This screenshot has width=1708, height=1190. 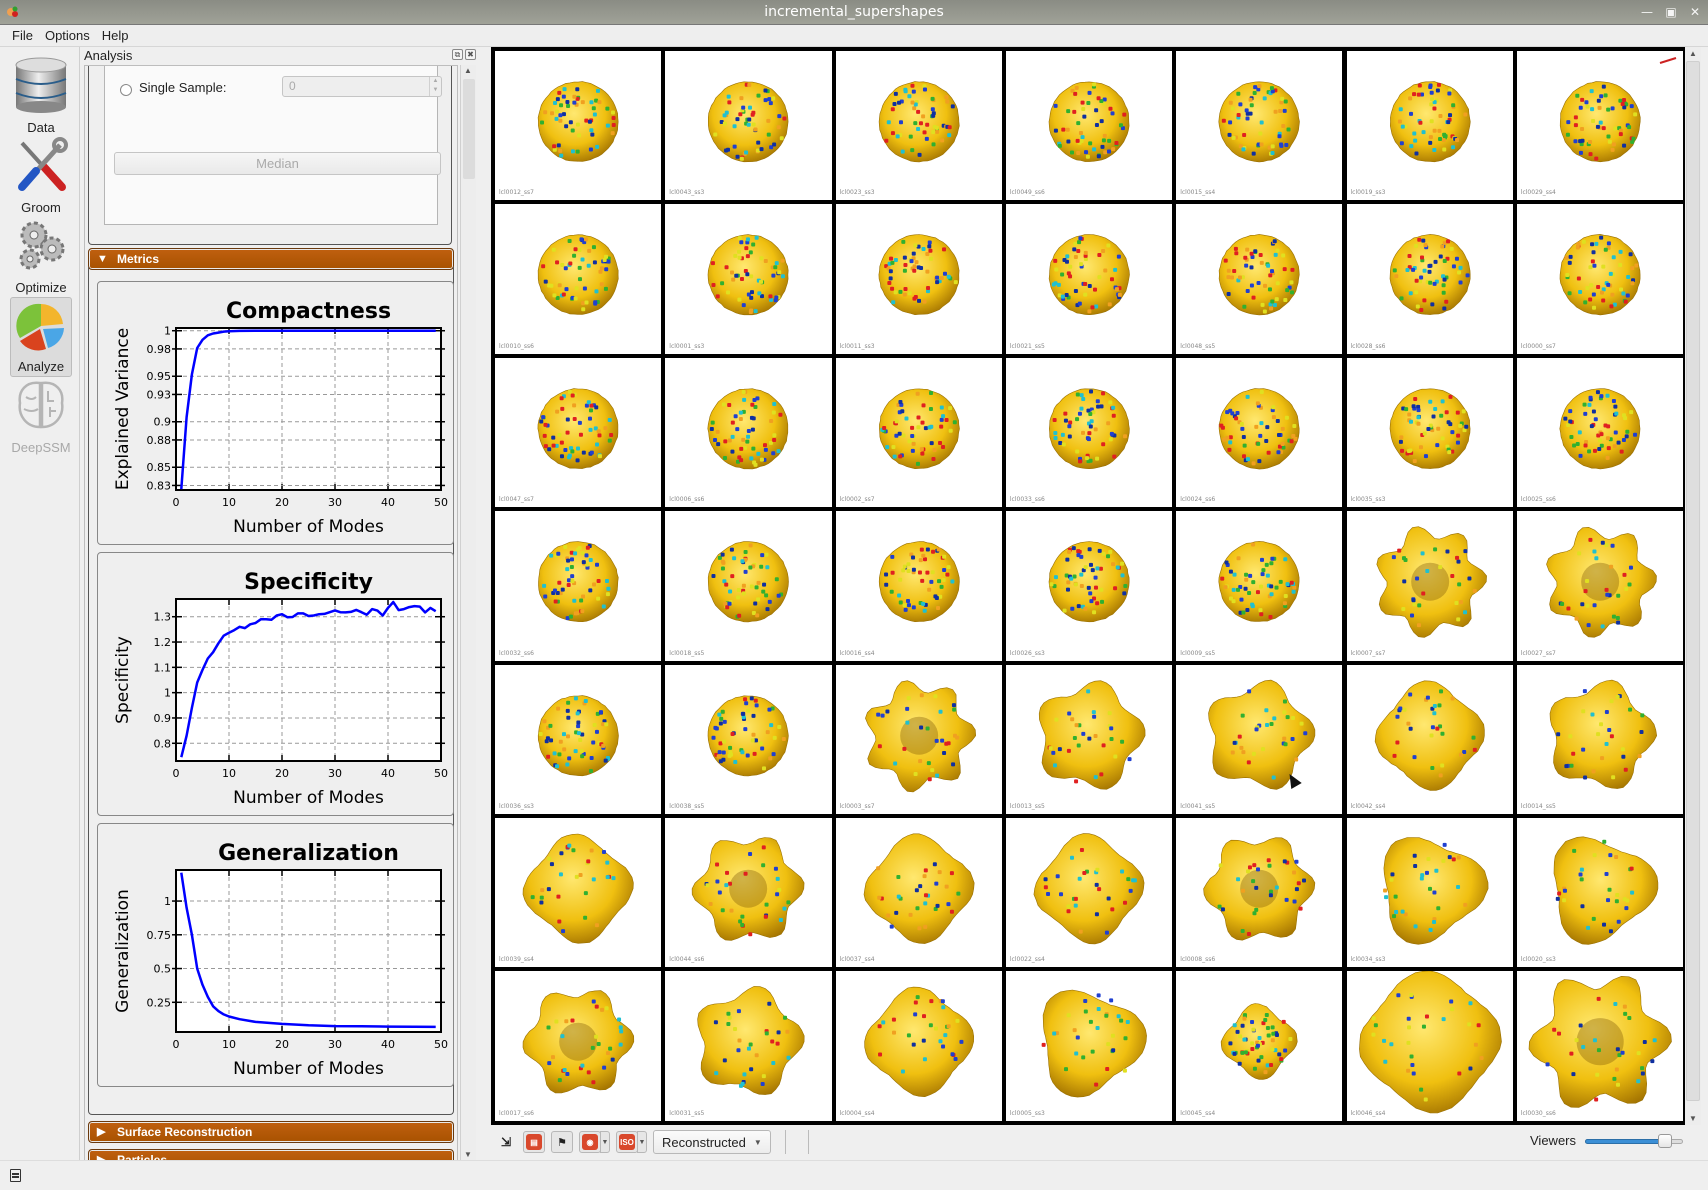 I want to click on glyphs-button: ◉, so click(x=590, y=1142).